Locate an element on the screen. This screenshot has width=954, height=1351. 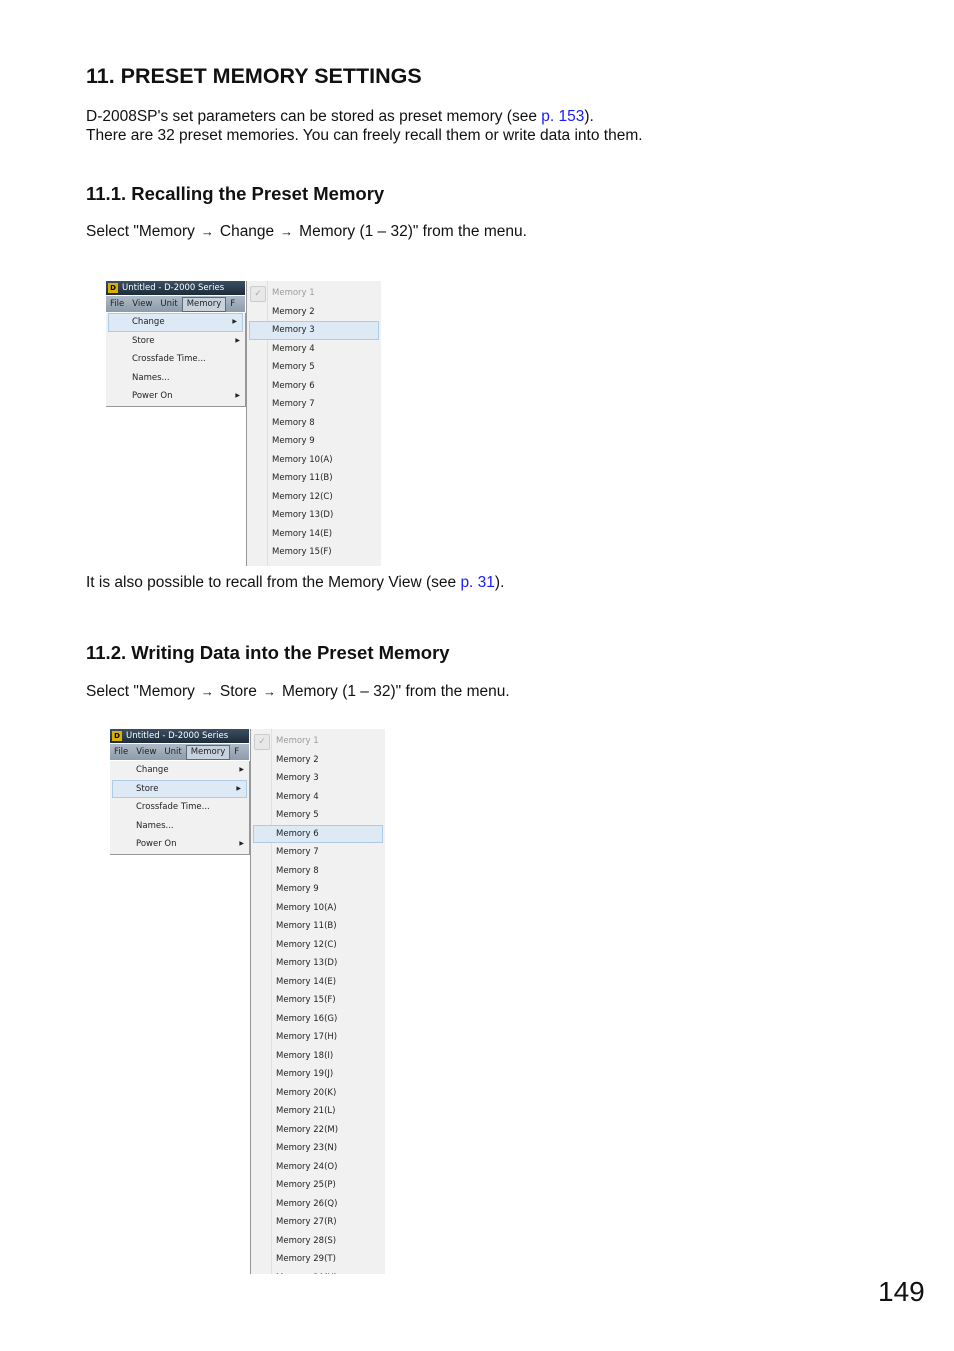
instr-part: Store is located at coordinates (238, 691).